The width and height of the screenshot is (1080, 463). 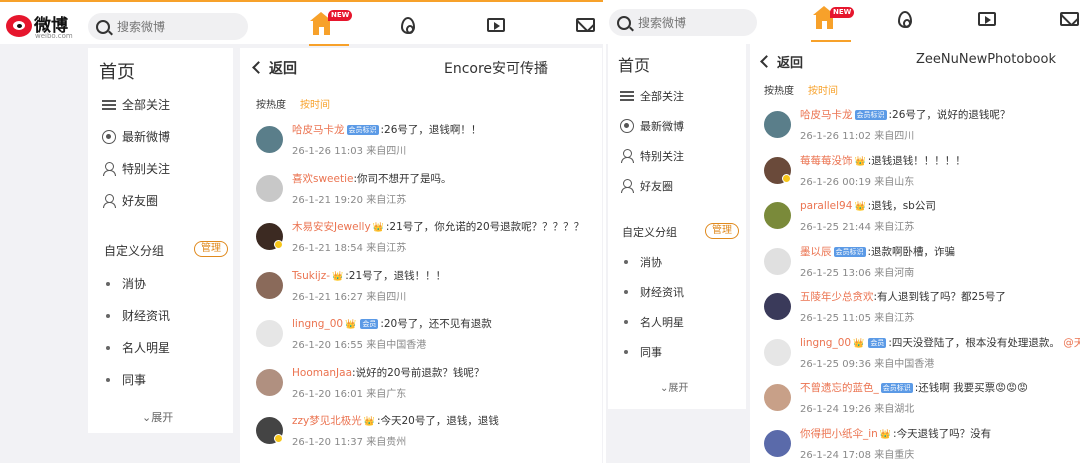 I want to click on active-tab-indicator, so click(x=831, y=41).